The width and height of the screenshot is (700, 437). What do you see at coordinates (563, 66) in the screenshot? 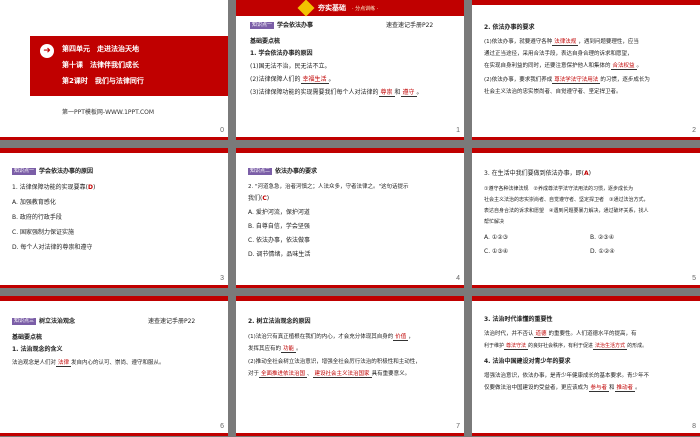
I see `point-2-1-cont2: 在实现自身利益的同时，还要注意保护他人和集体的 合法权益。` at bounding box center [563, 66].